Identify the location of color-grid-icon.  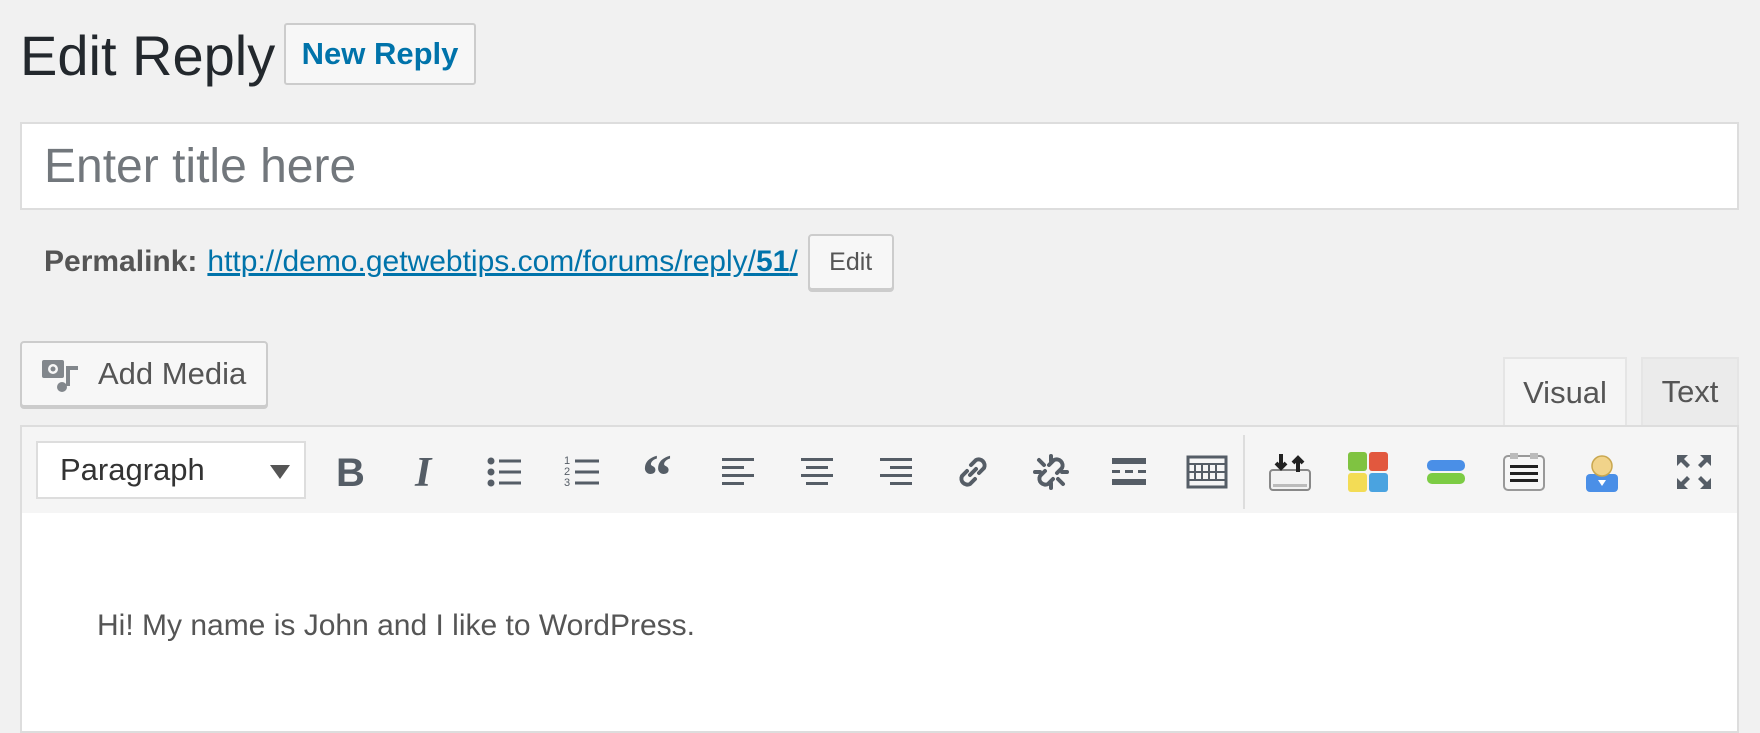
(1368, 472).